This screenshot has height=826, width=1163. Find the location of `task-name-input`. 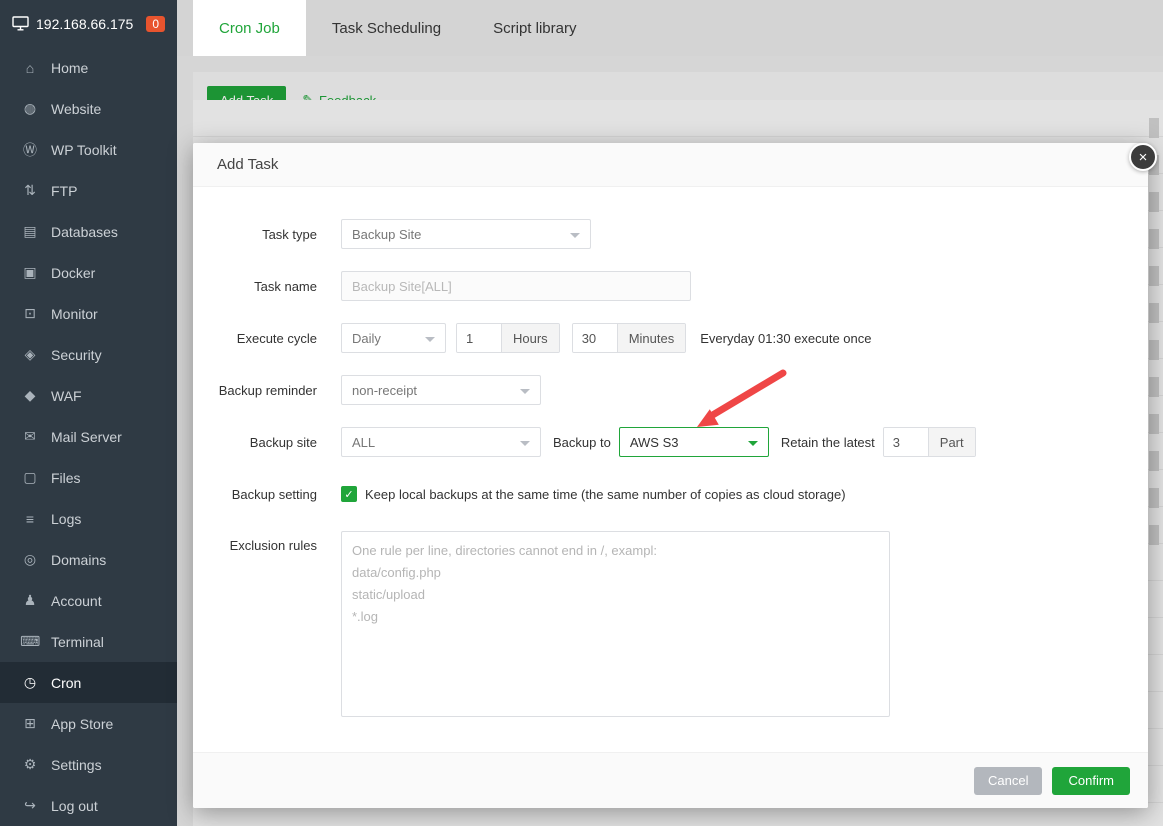

task-name-input is located at coordinates (516, 286).